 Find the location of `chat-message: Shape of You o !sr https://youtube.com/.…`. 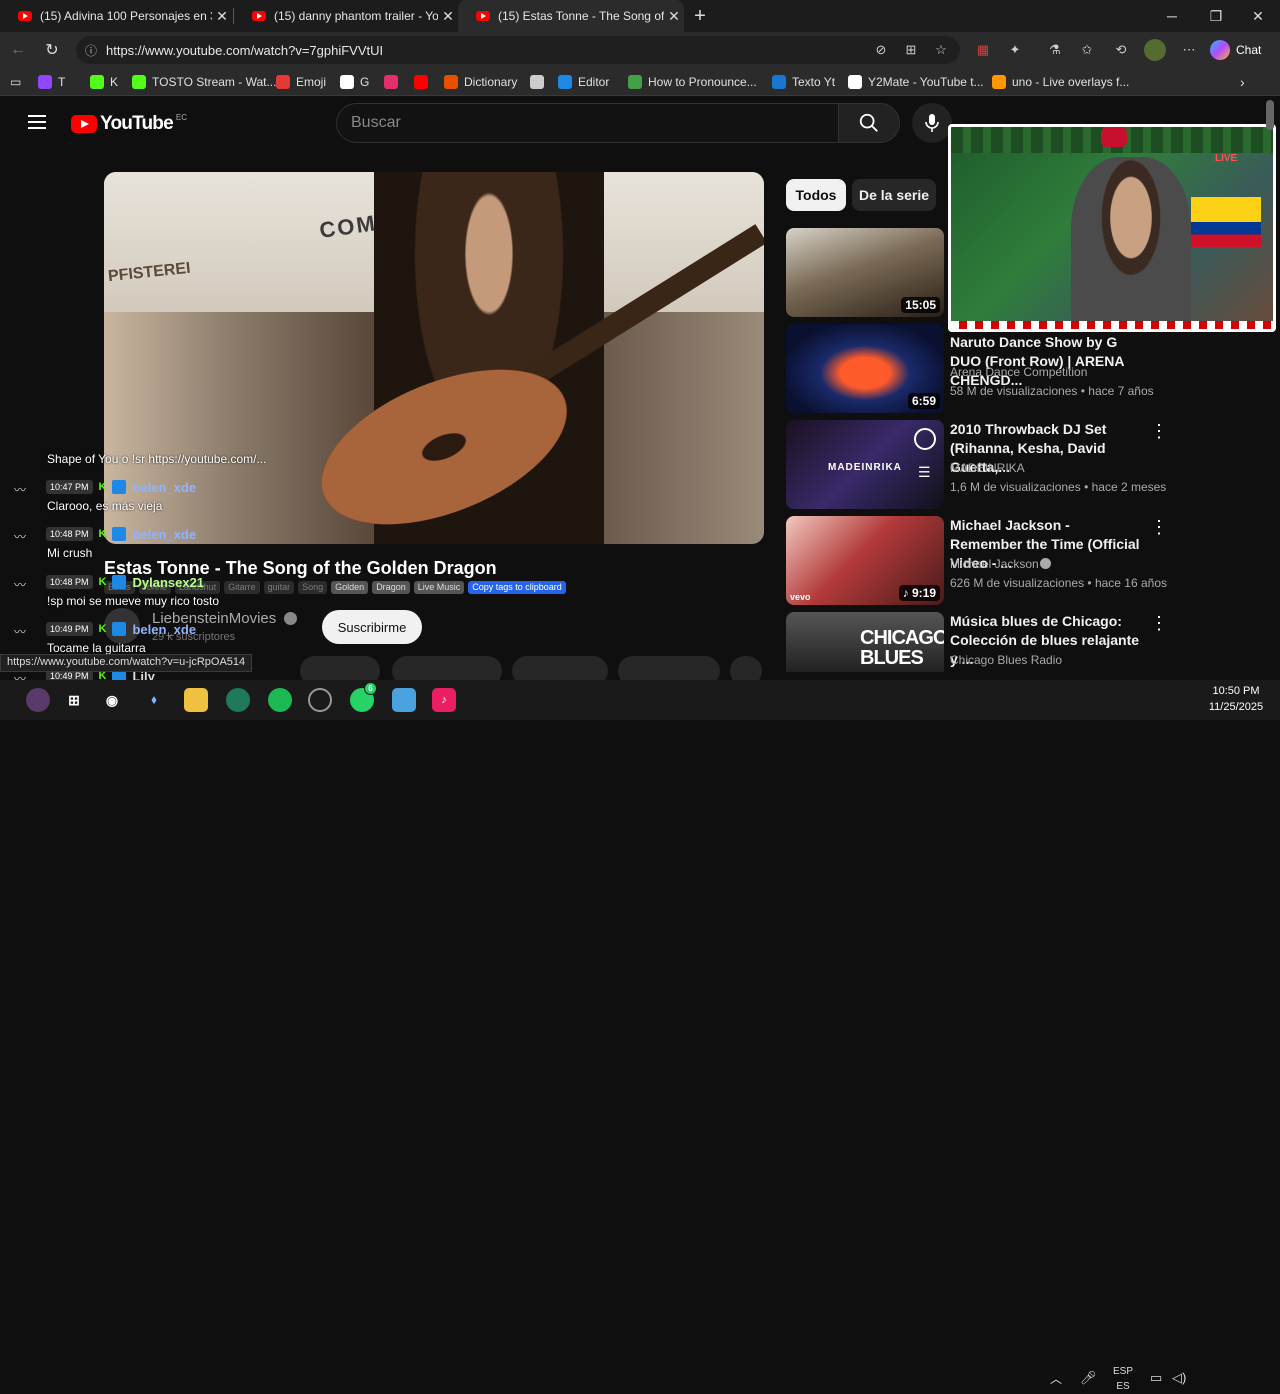

chat-message: Shape of You o !sr https://youtube.com/.… is located at coordinates (157, 459).